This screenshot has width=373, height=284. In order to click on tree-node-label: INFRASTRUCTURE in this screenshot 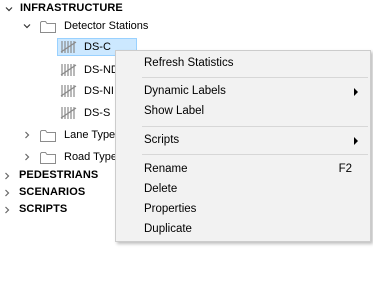, I will do `click(71, 8)`.